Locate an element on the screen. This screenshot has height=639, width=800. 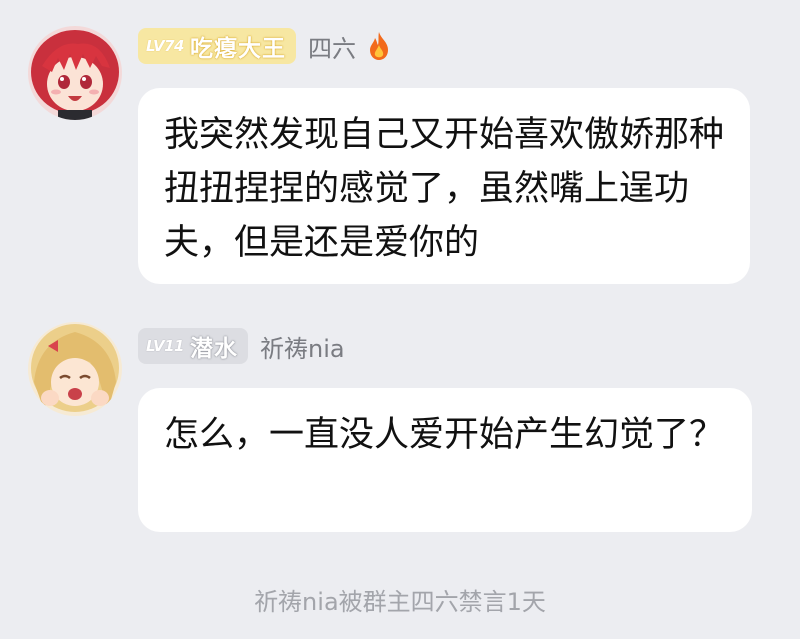
message-header-2: LV11 潜水 祈祷nia is located at coordinates (246, 346).